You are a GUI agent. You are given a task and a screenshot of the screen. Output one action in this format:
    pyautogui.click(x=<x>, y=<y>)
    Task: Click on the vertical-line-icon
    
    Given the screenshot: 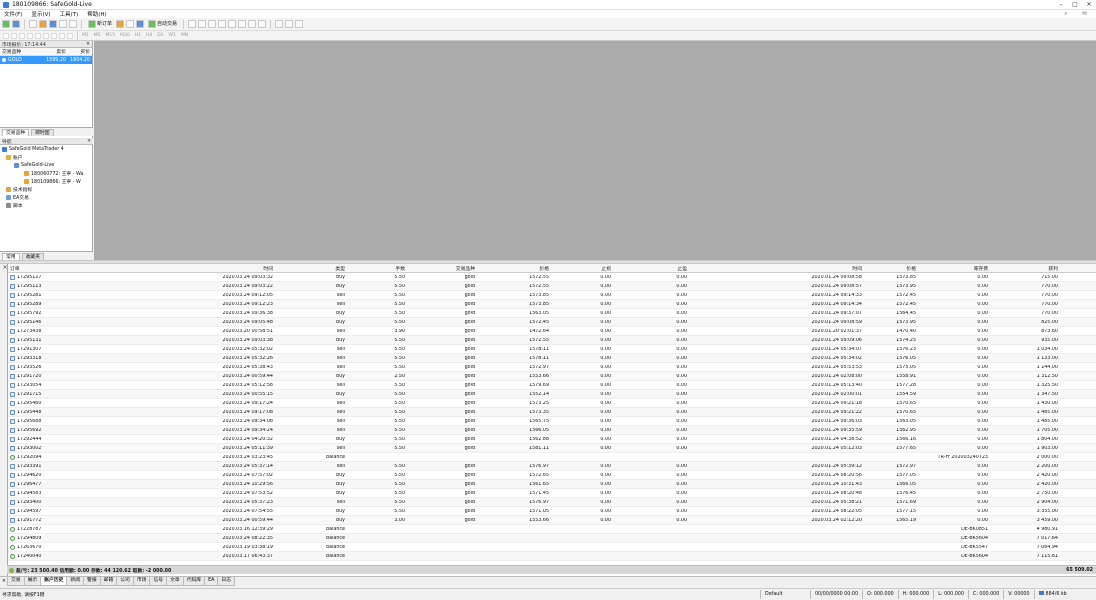 What is the action you would take?
    pyautogui.click(x=22, y=35)
    